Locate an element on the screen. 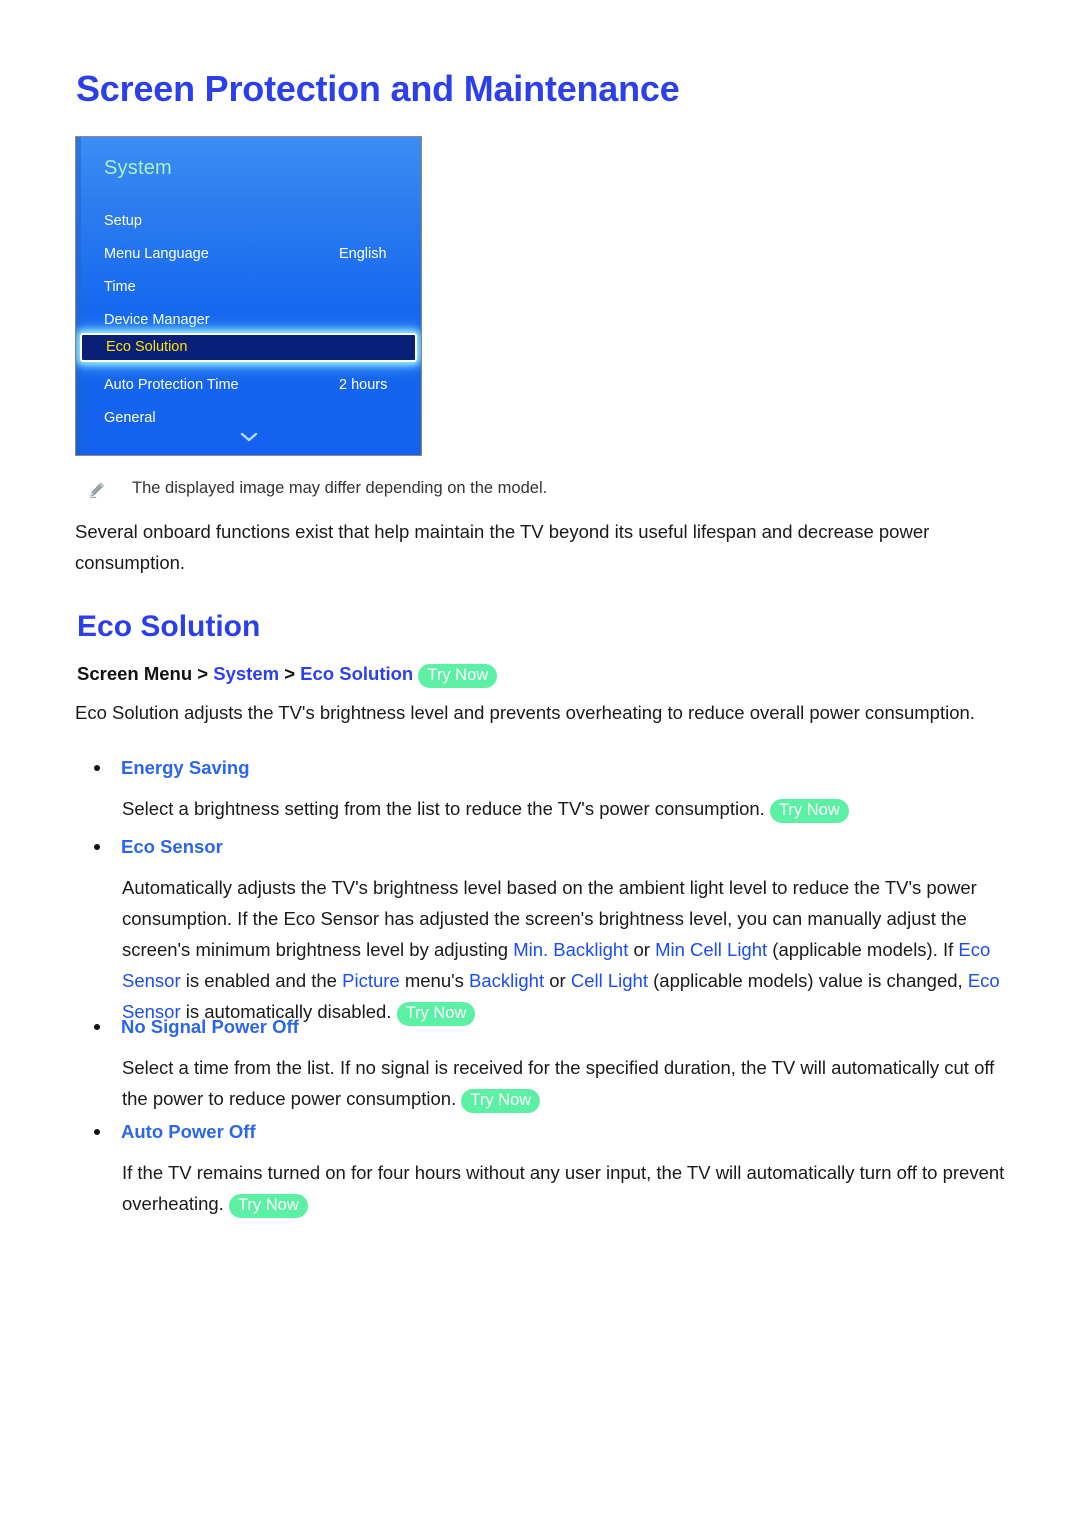 The image size is (1080, 1527). tv-menu-row-device-manager: Device Manager is located at coordinates (248, 322).